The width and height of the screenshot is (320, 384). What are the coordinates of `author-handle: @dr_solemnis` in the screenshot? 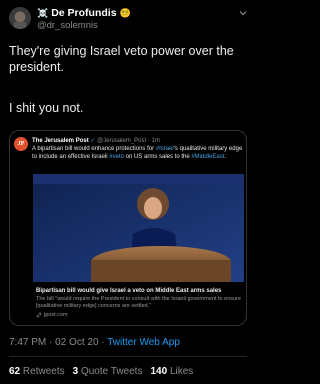 It's located at (67, 25).